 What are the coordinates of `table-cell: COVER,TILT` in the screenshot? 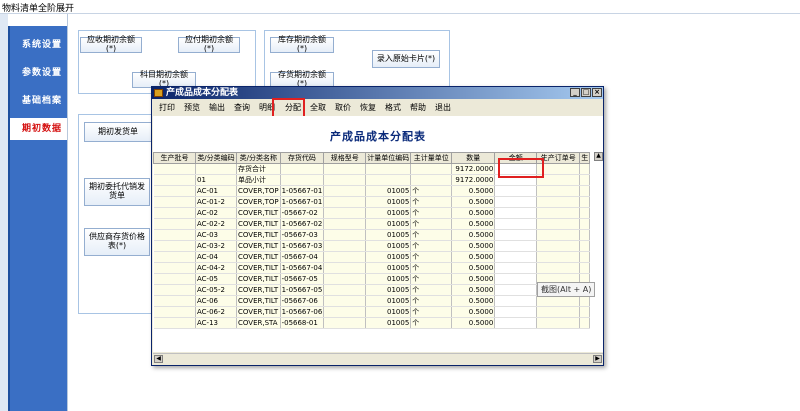 It's located at (258, 268).